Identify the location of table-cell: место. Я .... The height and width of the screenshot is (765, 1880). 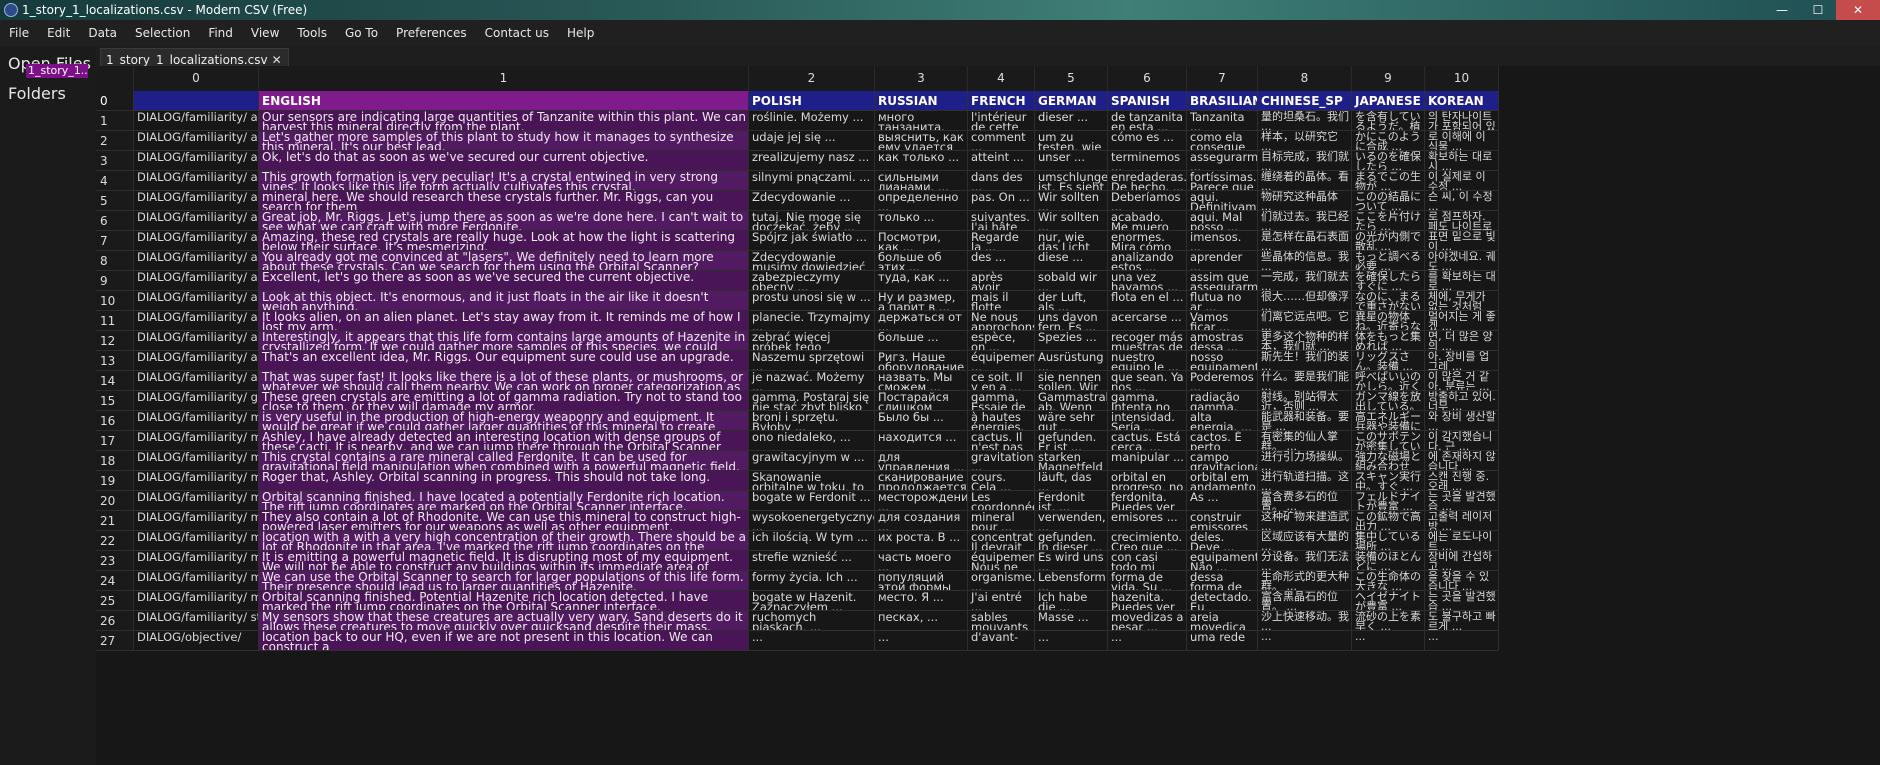
(921, 601).